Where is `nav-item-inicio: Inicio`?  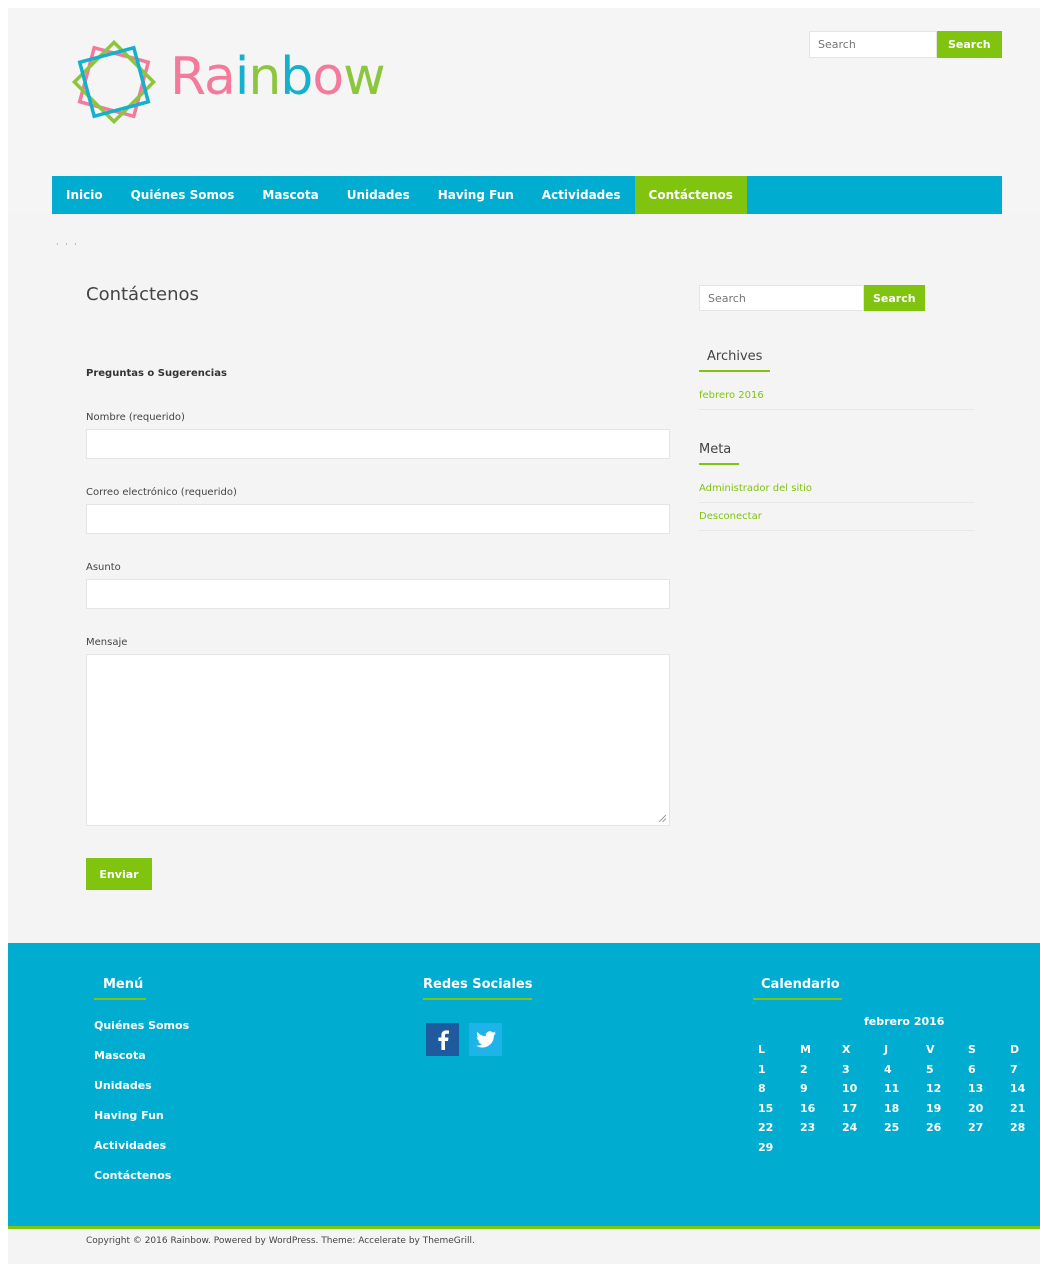
nav-item-inicio: Inicio is located at coordinates (84, 195).